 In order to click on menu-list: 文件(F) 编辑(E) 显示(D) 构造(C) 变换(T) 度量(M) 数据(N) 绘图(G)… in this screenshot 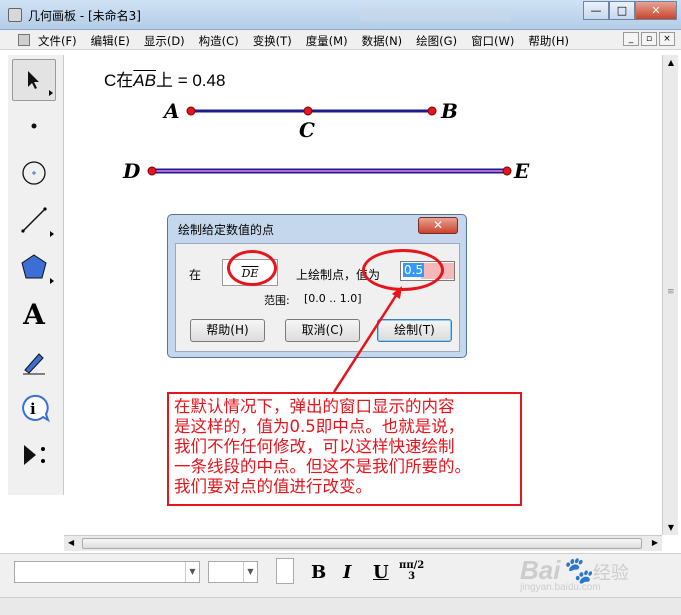, I will do `click(310, 41)`.